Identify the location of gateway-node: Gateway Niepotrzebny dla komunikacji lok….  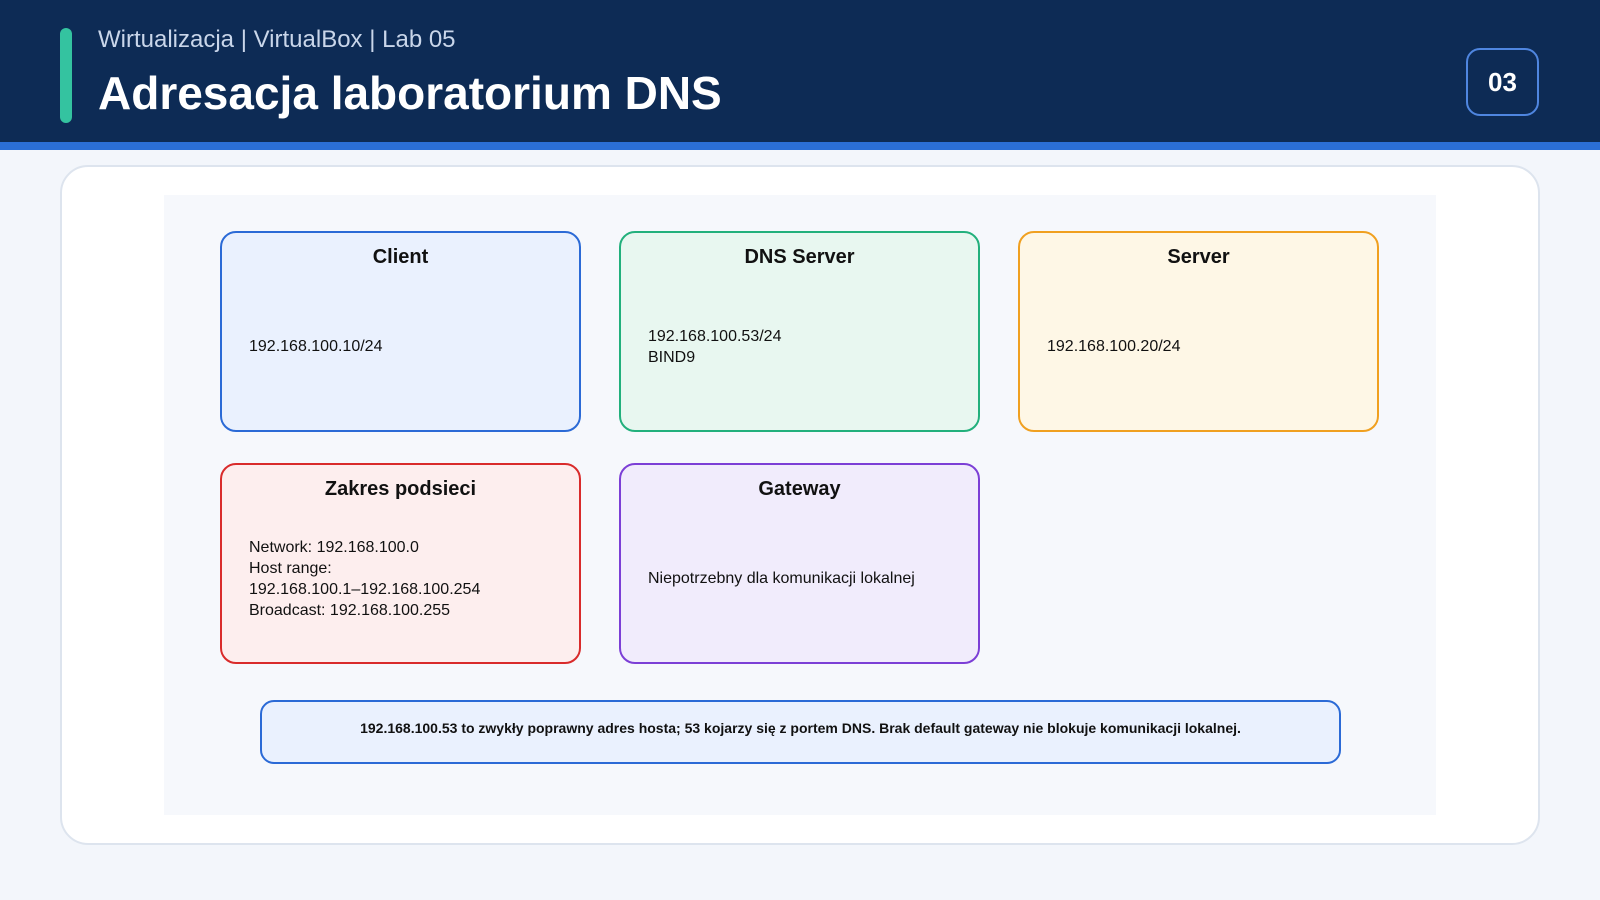
(799, 563).